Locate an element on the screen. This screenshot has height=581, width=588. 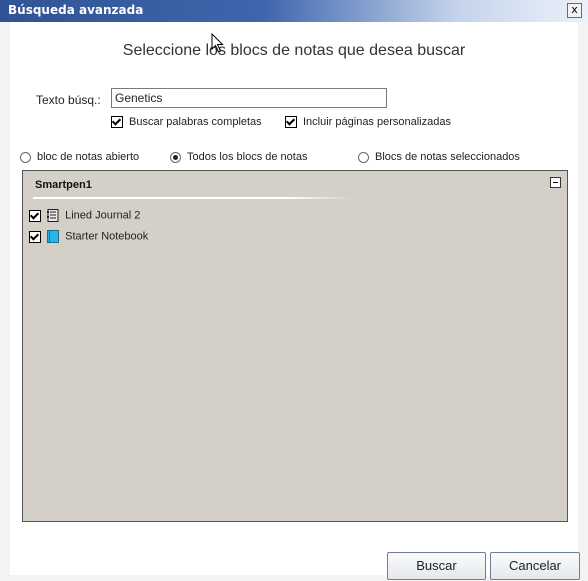
group-divider is located at coordinates (193, 198).